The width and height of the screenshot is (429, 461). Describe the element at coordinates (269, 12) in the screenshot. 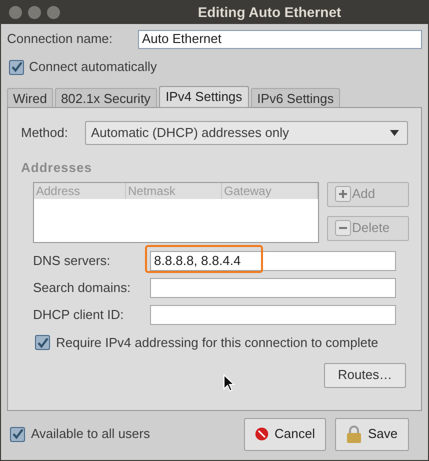

I see `window-title: Editing Auto Ethernet` at that location.